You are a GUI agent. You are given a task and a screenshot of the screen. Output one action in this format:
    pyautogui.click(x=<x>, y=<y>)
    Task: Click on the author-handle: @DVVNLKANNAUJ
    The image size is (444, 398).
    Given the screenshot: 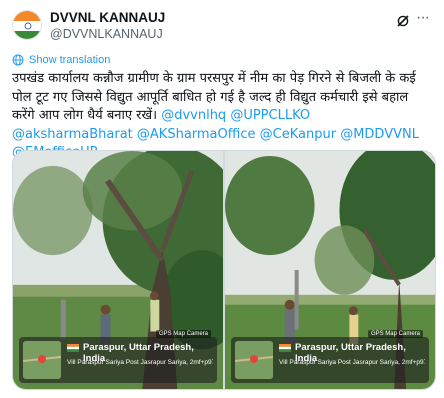 What is the action you would take?
    pyautogui.click(x=107, y=34)
    